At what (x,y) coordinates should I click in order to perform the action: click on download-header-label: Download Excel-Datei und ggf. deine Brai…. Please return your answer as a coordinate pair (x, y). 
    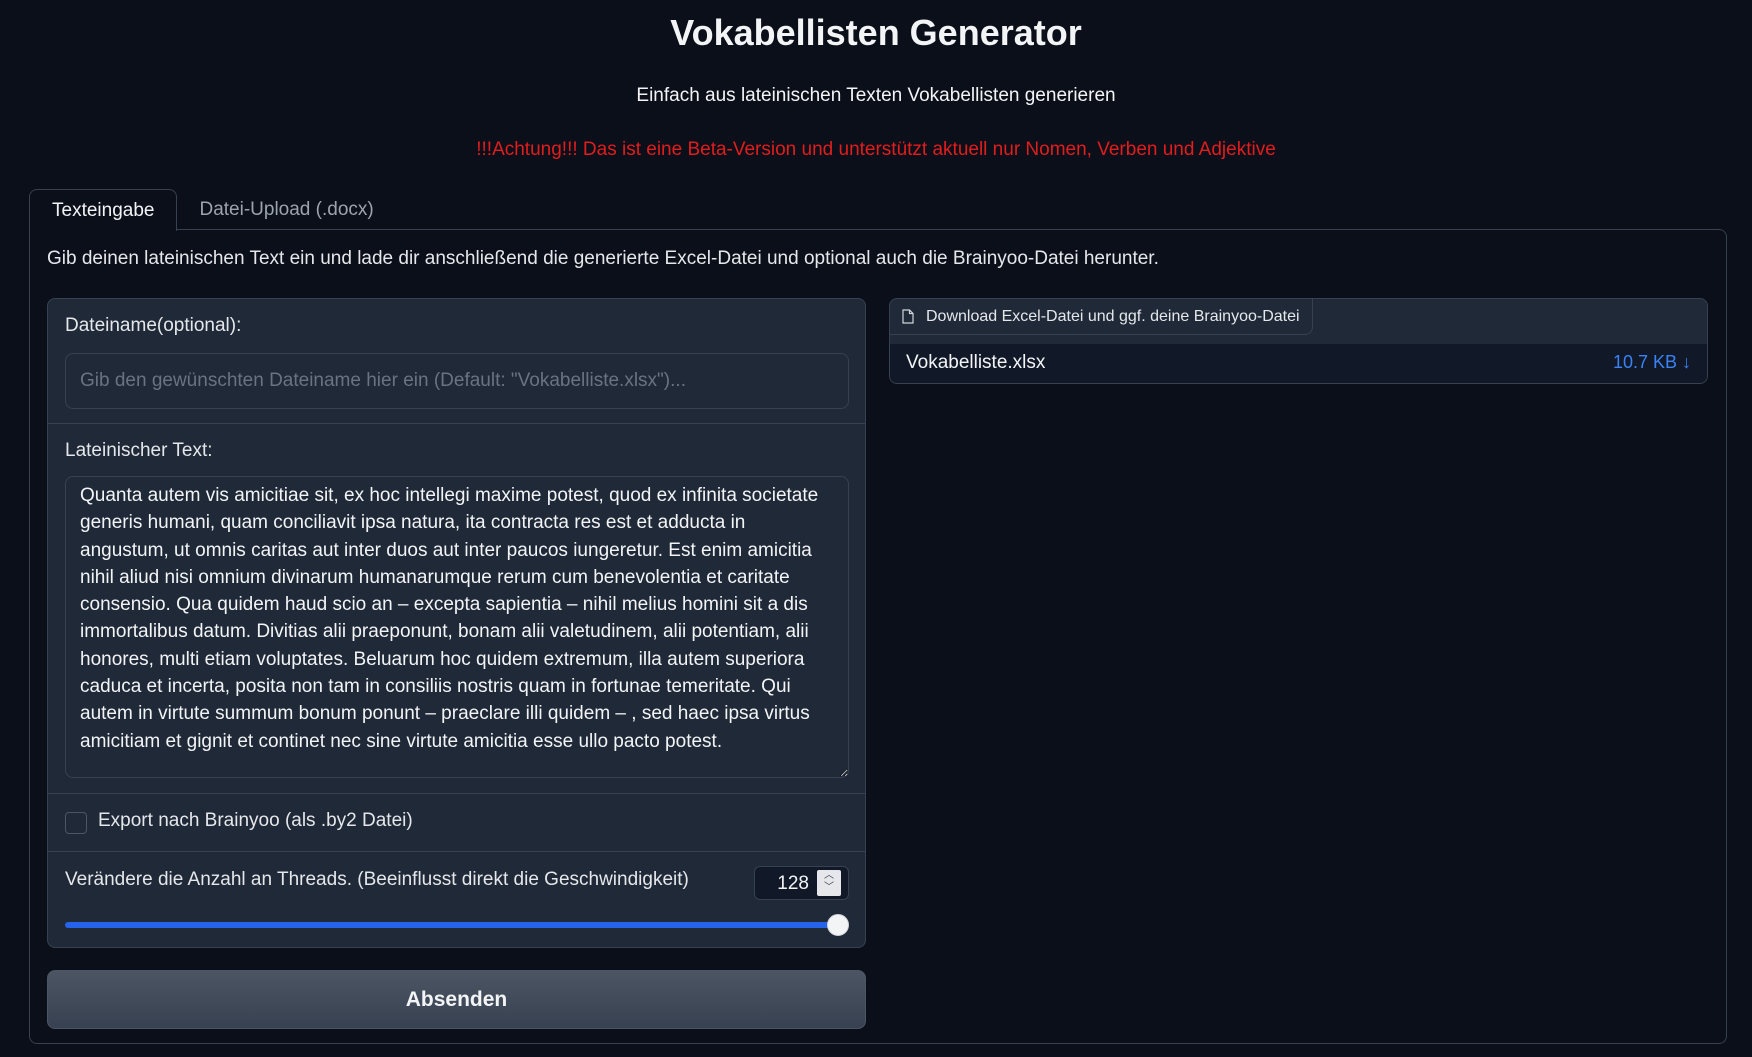
    Looking at the image, I should click on (1113, 316).